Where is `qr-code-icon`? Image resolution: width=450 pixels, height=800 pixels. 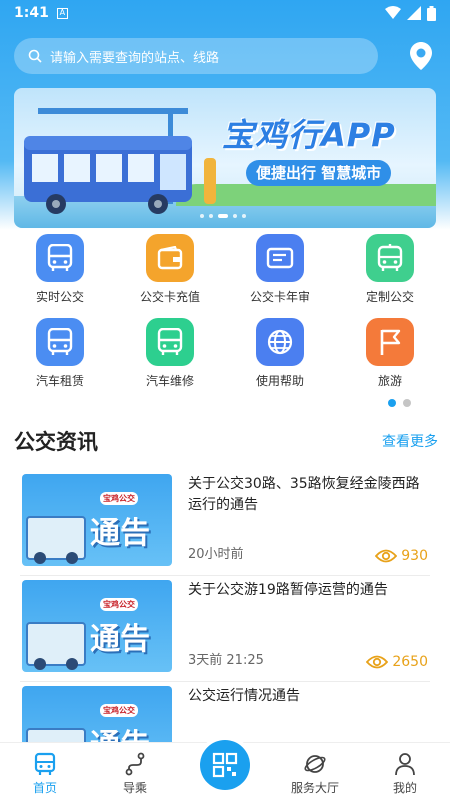
qr-code-icon is located at coordinates (225, 765).